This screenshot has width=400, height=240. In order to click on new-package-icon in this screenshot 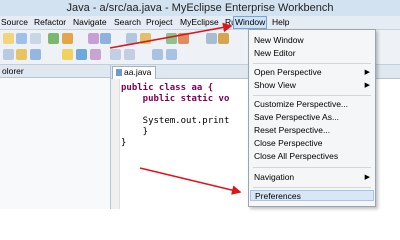, I will do `click(223, 38)`.